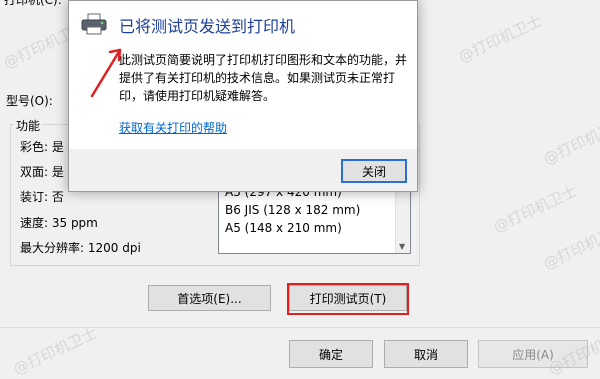  I want to click on cancel-button: 取消, so click(426, 354).